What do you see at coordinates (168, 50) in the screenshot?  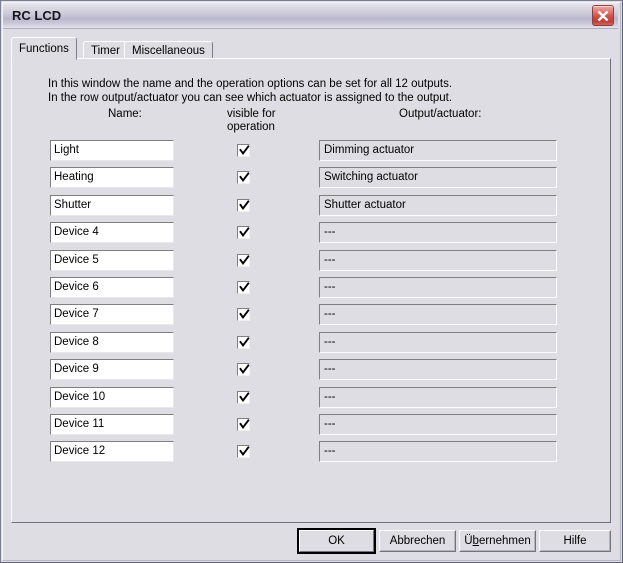 I see `tab-miscellaneous: Miscellaneous` at bounding box center [168, 50].